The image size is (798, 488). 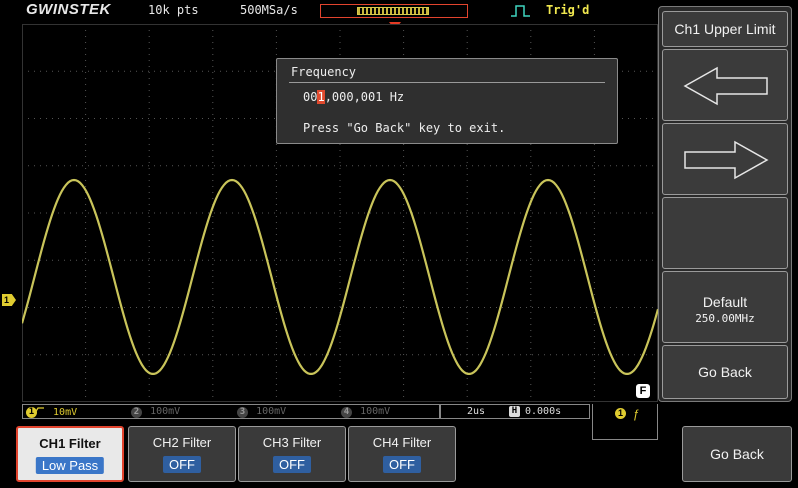 I want to click on default-value: 250.00MHz, so click(x=725, y=318).